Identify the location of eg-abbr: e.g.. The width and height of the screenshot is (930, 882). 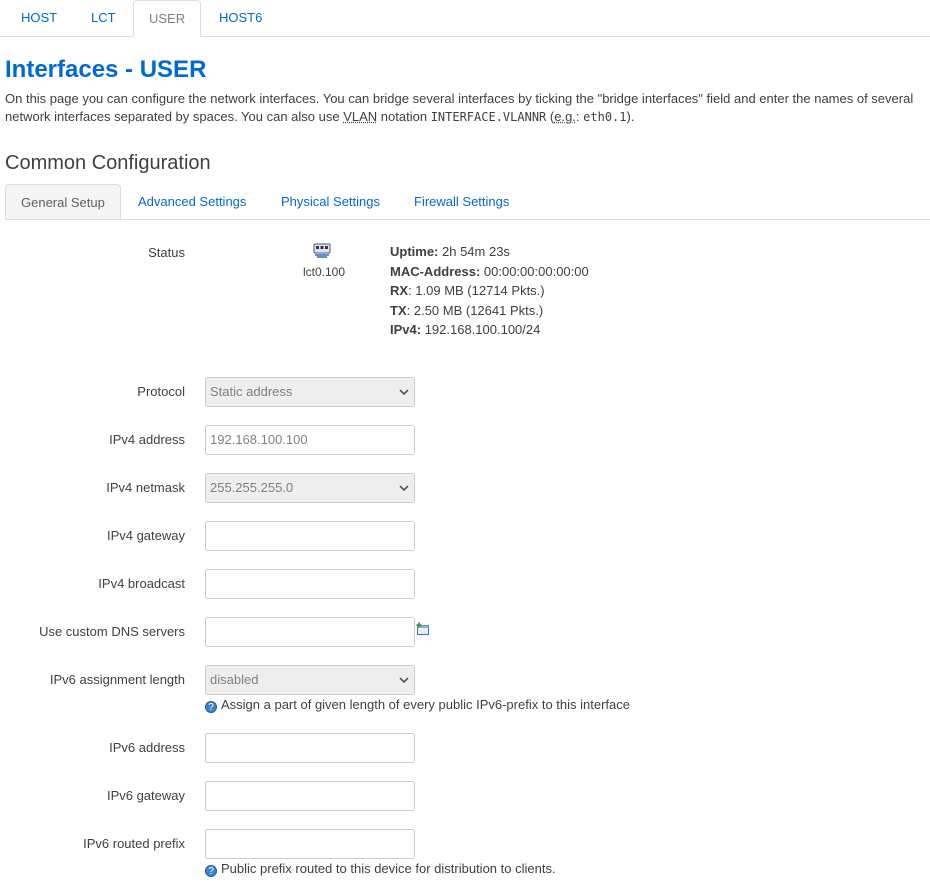
(565, 116).